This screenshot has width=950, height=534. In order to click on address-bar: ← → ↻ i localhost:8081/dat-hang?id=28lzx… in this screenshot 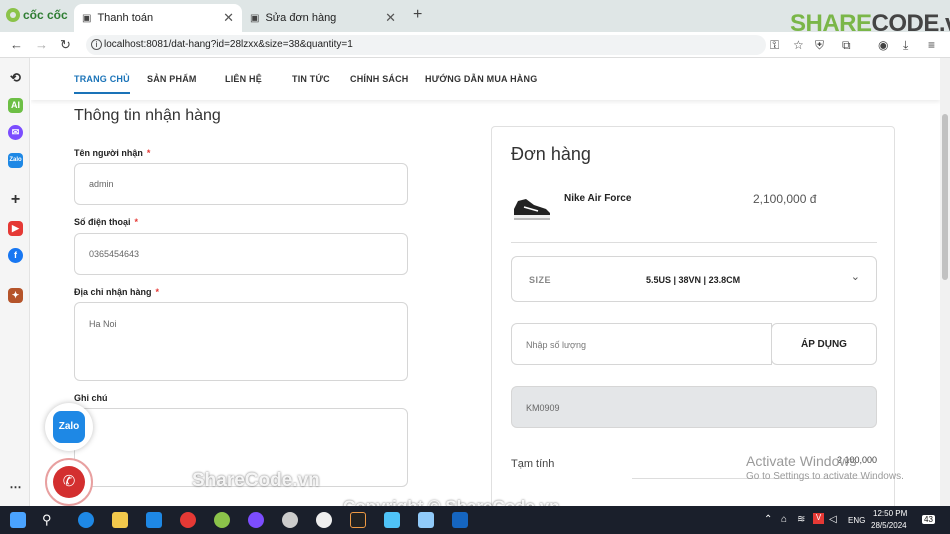, I will do `click(475, 45)`.